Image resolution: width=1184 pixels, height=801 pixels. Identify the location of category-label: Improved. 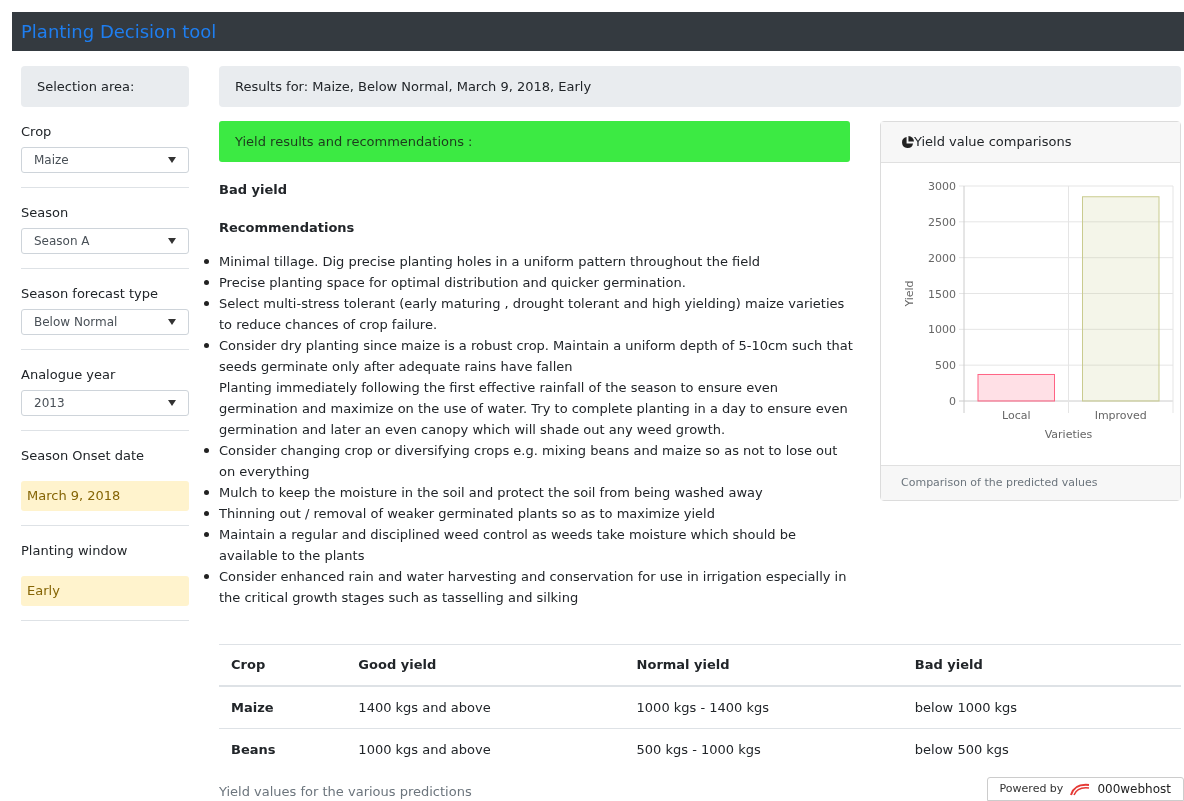
(1120, 415).